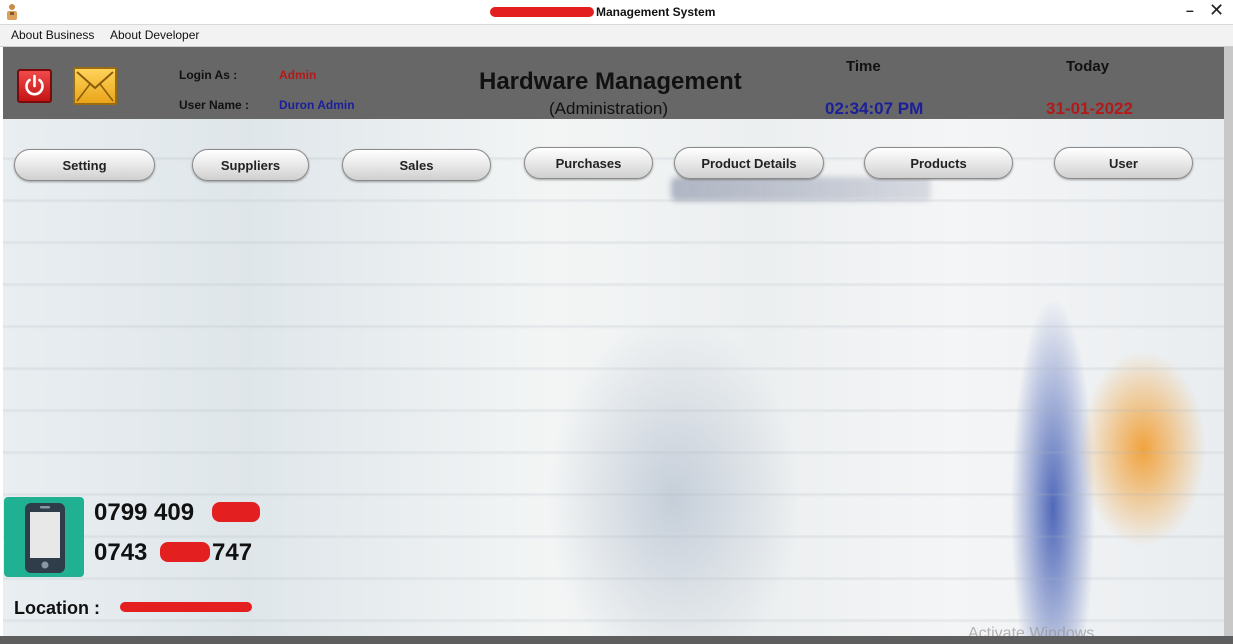  What do you see at coordinates (863, 66) in the screenshot?
I see `time-label: Time` at bounding box center [863, 66].